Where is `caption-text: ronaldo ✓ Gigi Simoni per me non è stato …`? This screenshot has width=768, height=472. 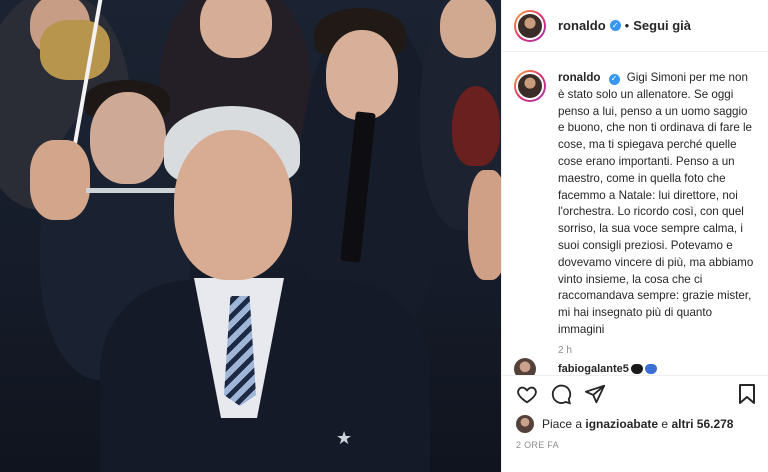
caption-text: ronaldo ✓ Gigi Simoni per me non è stato … is located at coordinates (657, 204).